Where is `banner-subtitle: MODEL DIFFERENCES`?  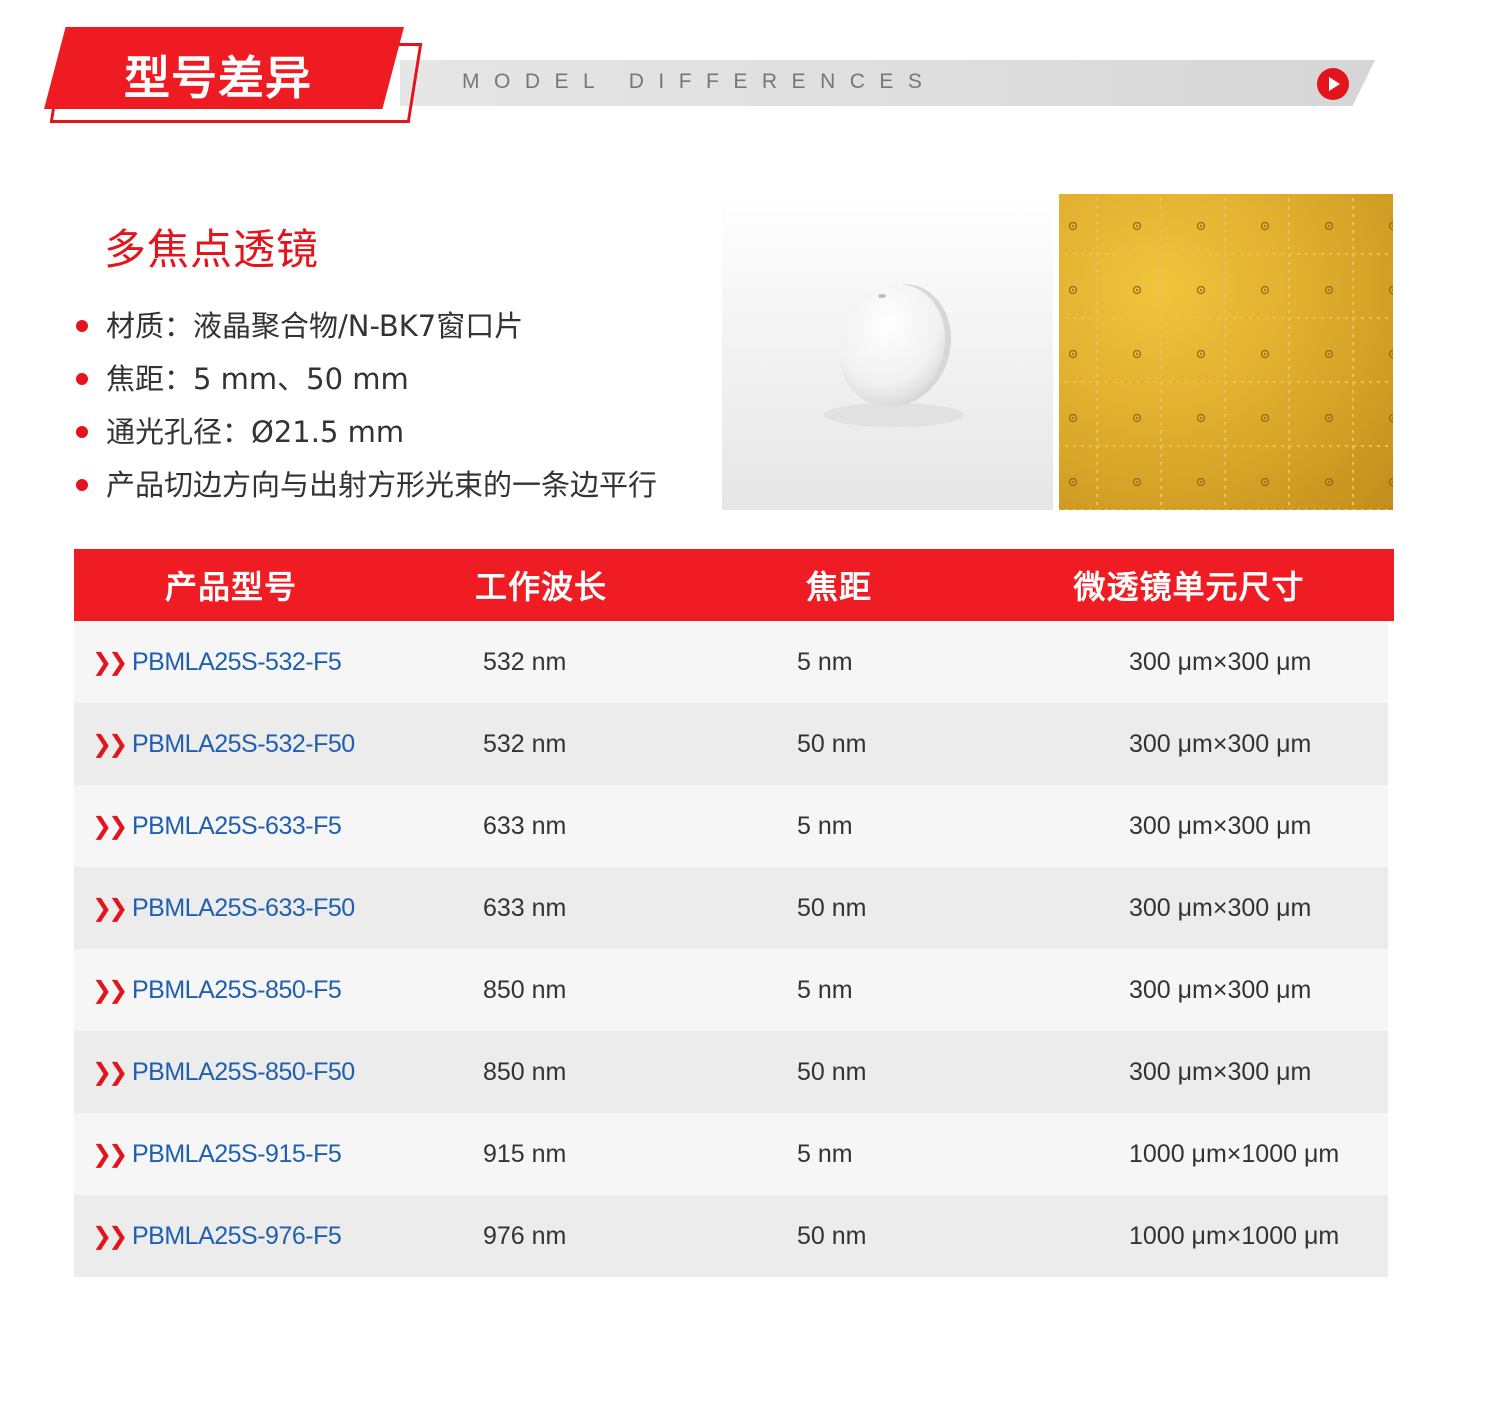
banner-subtitle: MODEL DIFFERENCES is located at coordinates (699, 81).